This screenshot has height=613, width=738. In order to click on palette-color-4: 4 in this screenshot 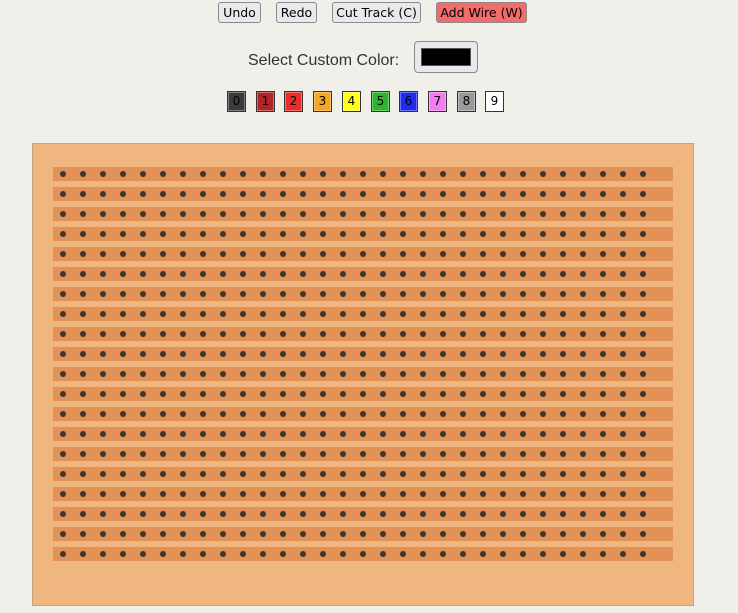, I will do `click(351, 101)`.